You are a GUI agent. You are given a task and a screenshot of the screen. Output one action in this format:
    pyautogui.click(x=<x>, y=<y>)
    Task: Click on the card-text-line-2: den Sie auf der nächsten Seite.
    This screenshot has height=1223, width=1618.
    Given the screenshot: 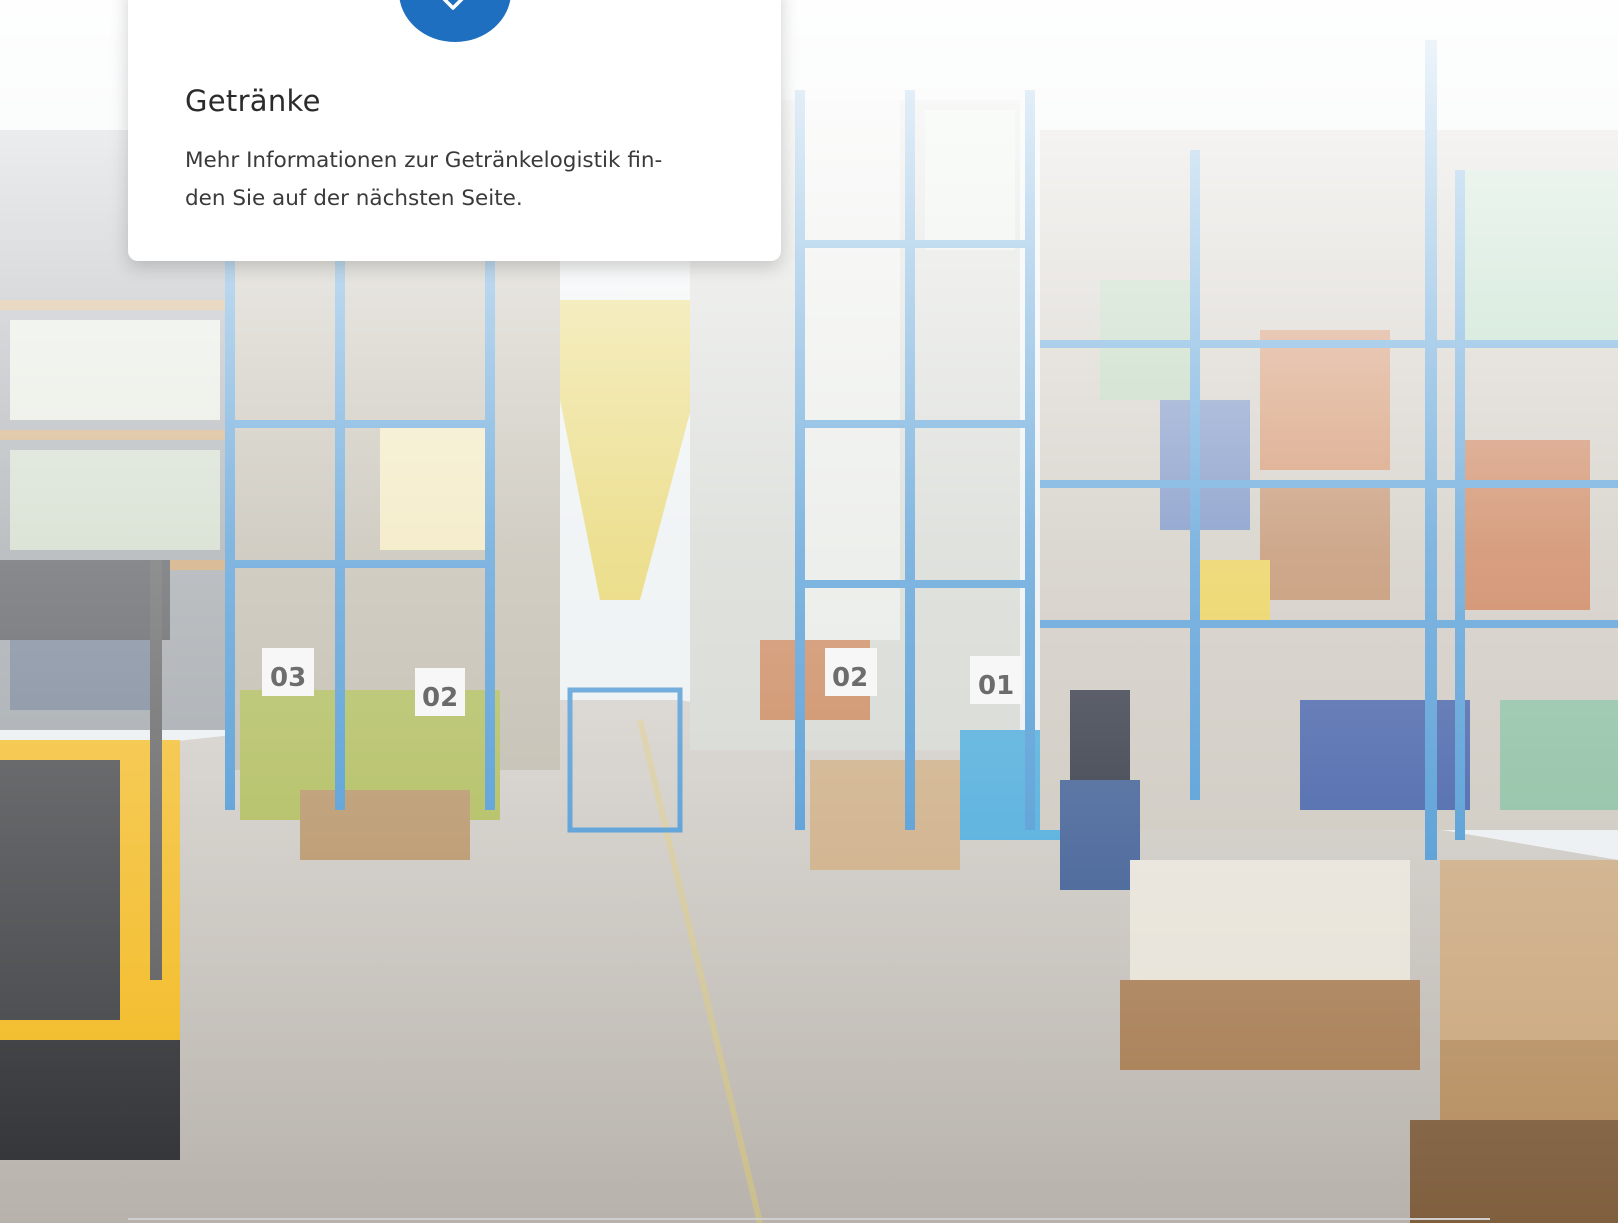 What is the action you would take?
    pyautogui.click(x=354, y=198)
    